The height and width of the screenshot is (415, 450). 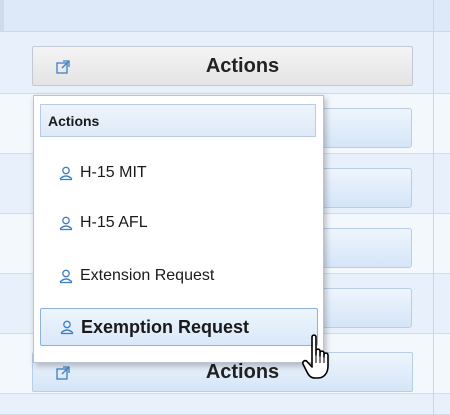 I want to click on actions-button: Actions, so click(x=222, y=66).